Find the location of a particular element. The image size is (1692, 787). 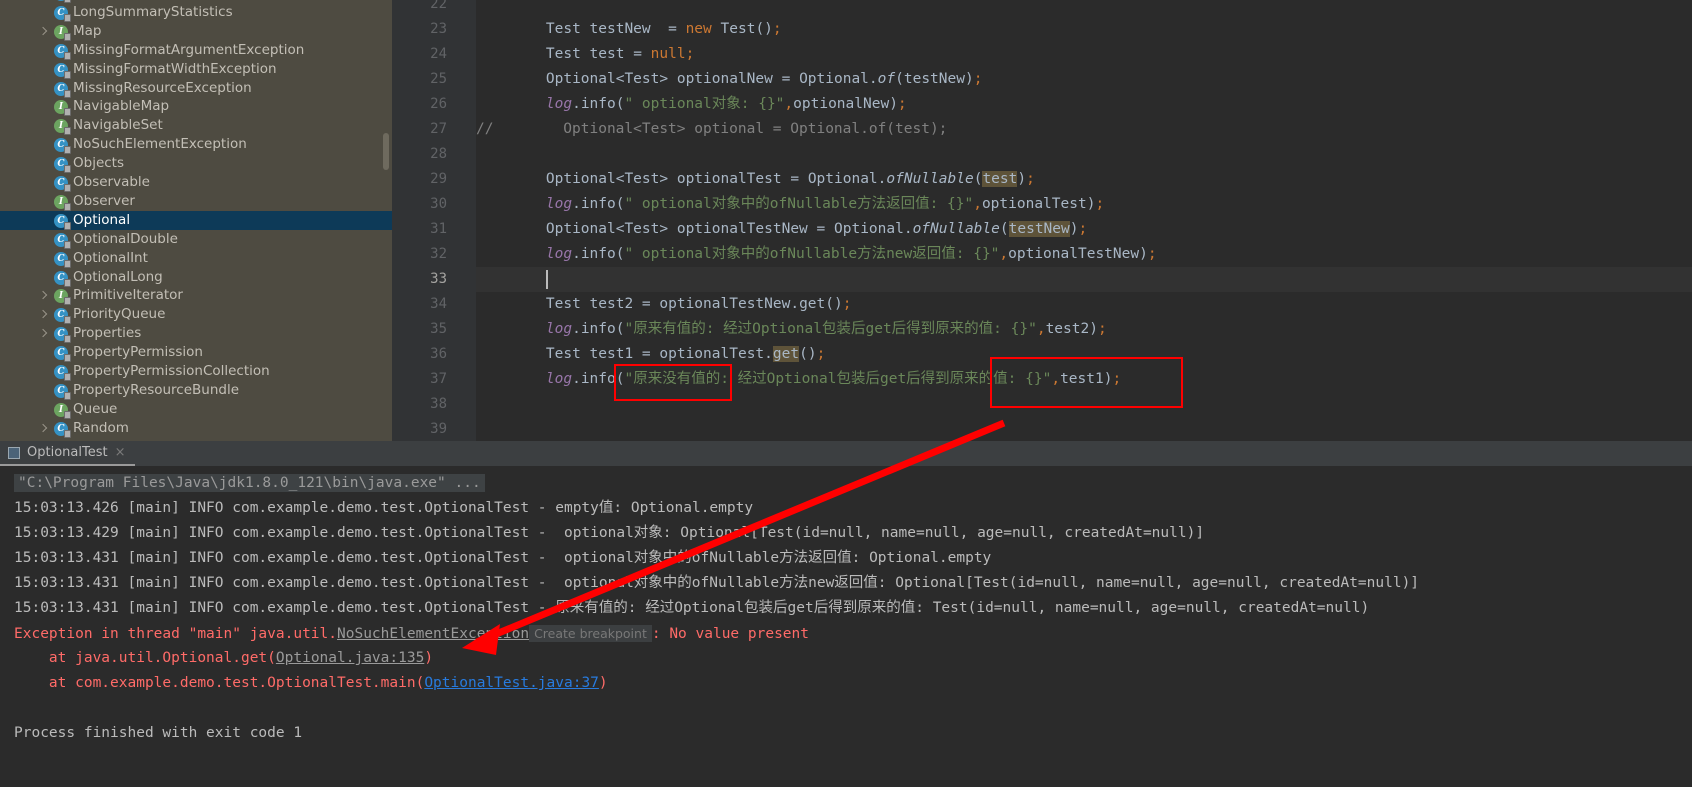

stack-trace-link: Optional.java:135 is located at coordinates (350, 658).